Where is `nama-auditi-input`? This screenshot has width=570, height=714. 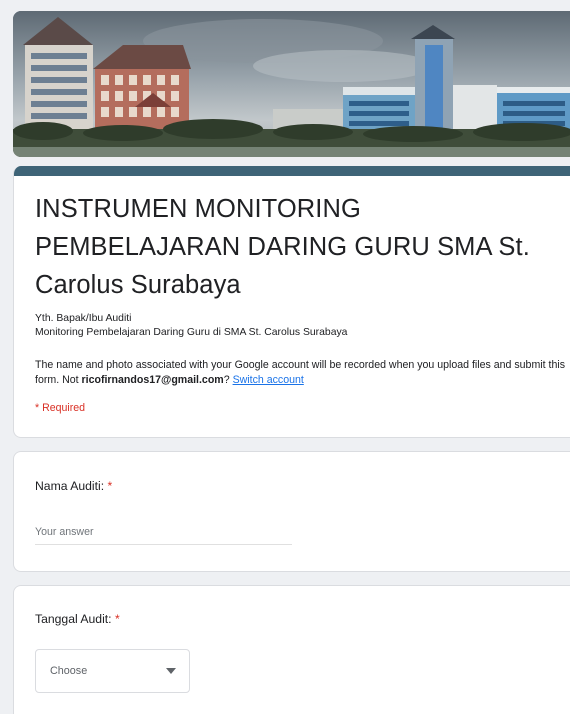 nama-auditi-input is located at coordinates (163, 532).